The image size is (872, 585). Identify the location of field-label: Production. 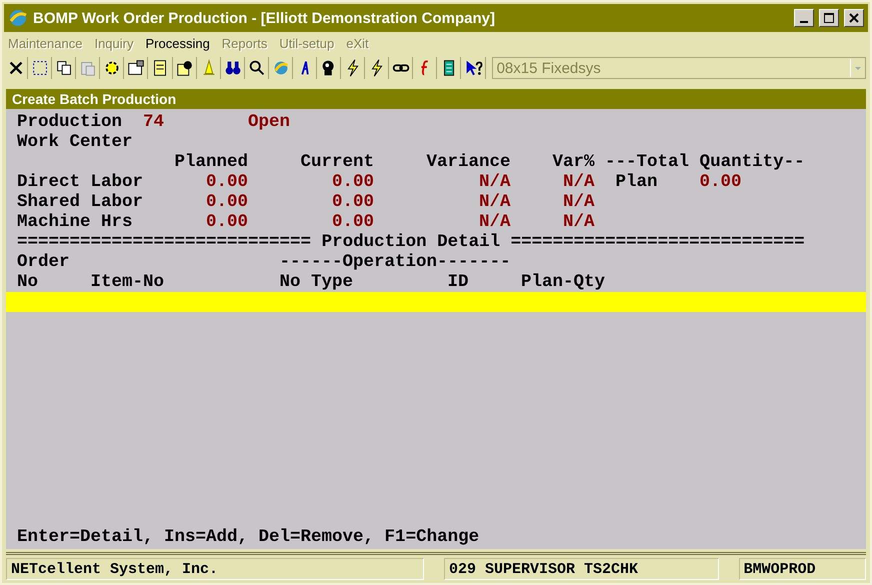
(70, 122).